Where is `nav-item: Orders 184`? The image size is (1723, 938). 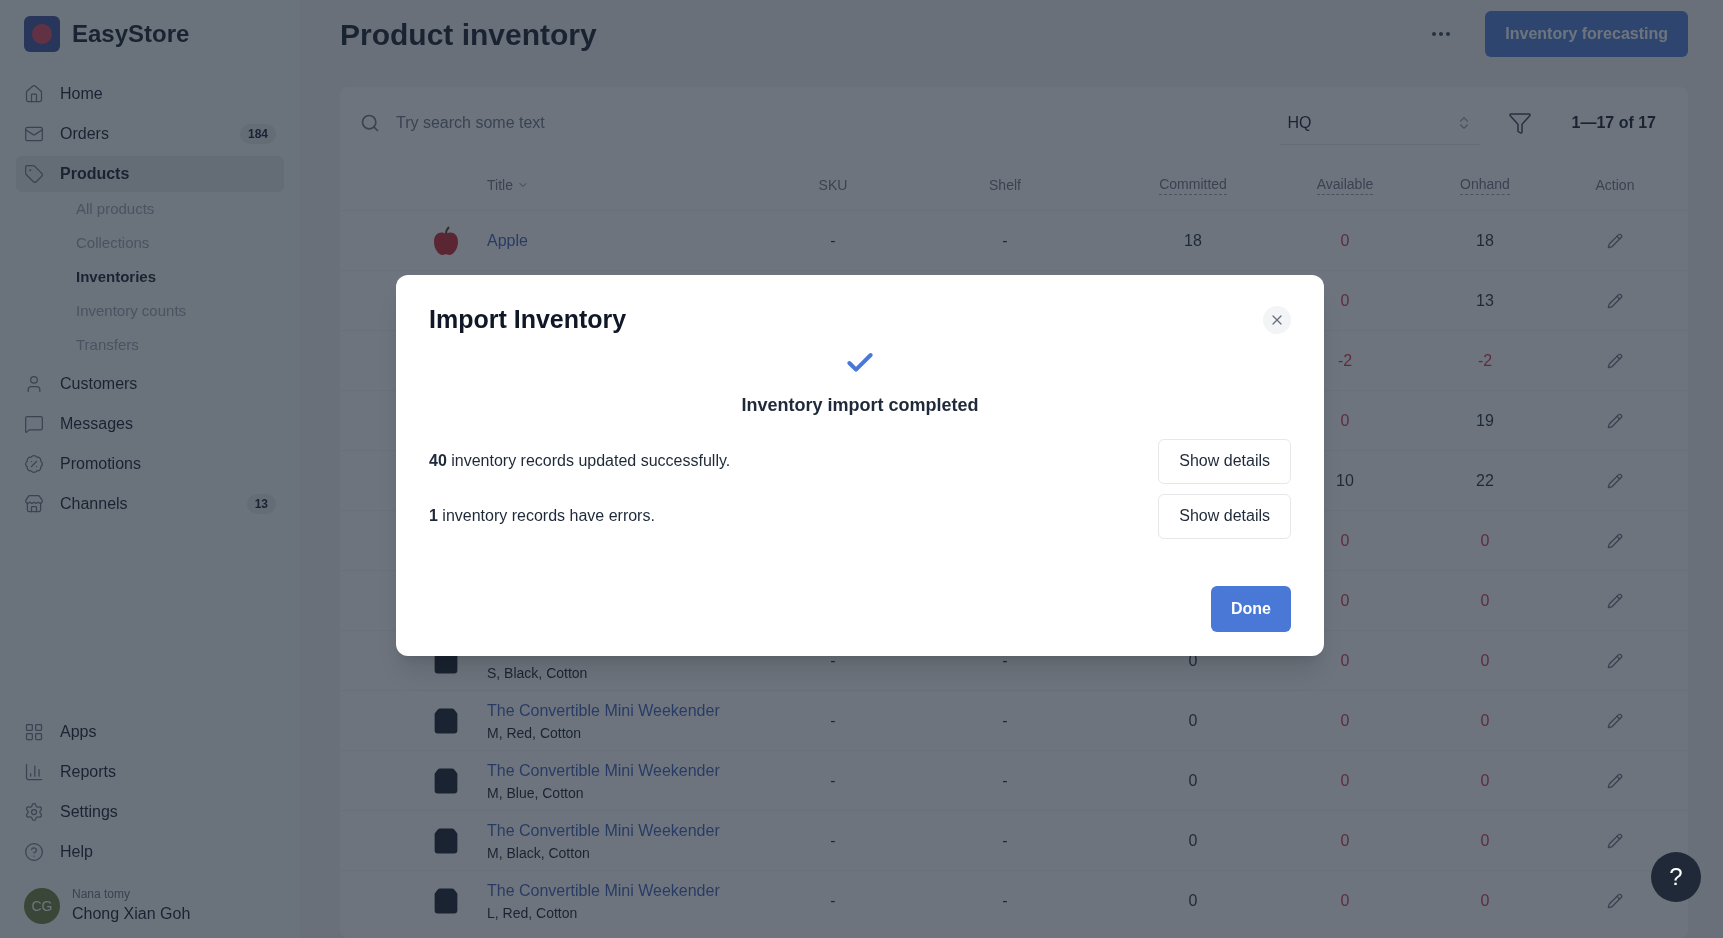 nav-item: Orders 184 is located at coordinates (150, 134).